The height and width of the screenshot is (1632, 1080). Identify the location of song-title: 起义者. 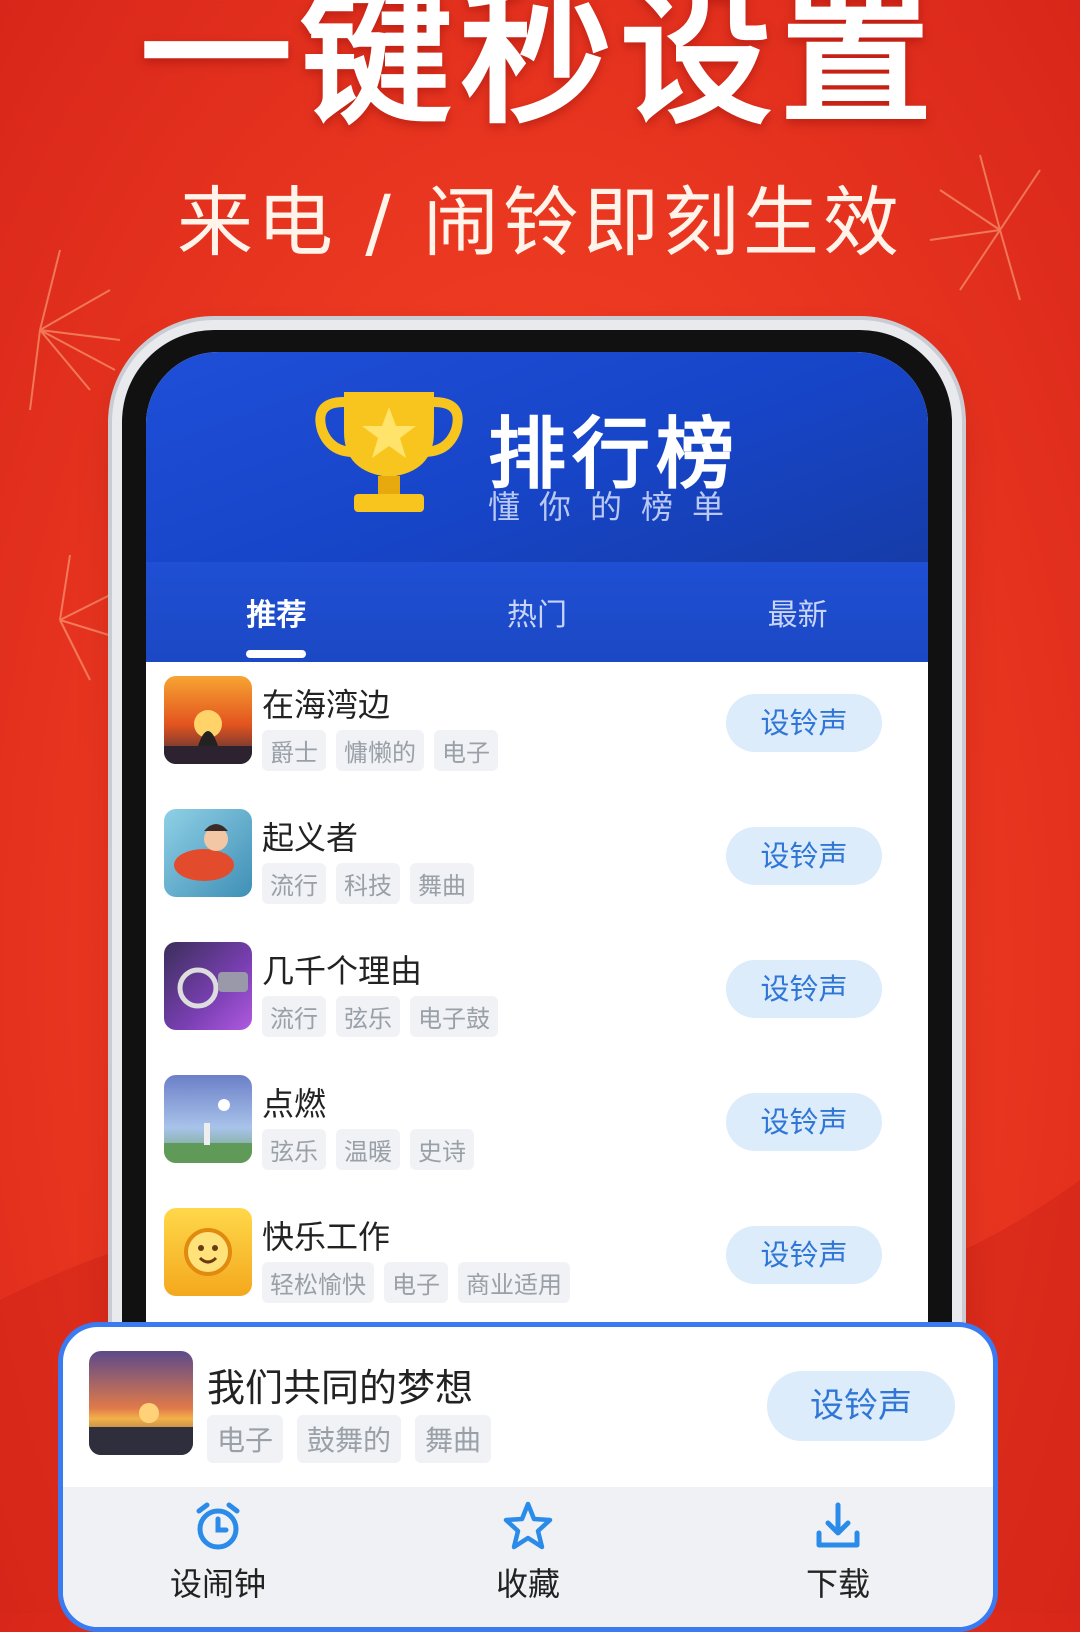
(310, 838).